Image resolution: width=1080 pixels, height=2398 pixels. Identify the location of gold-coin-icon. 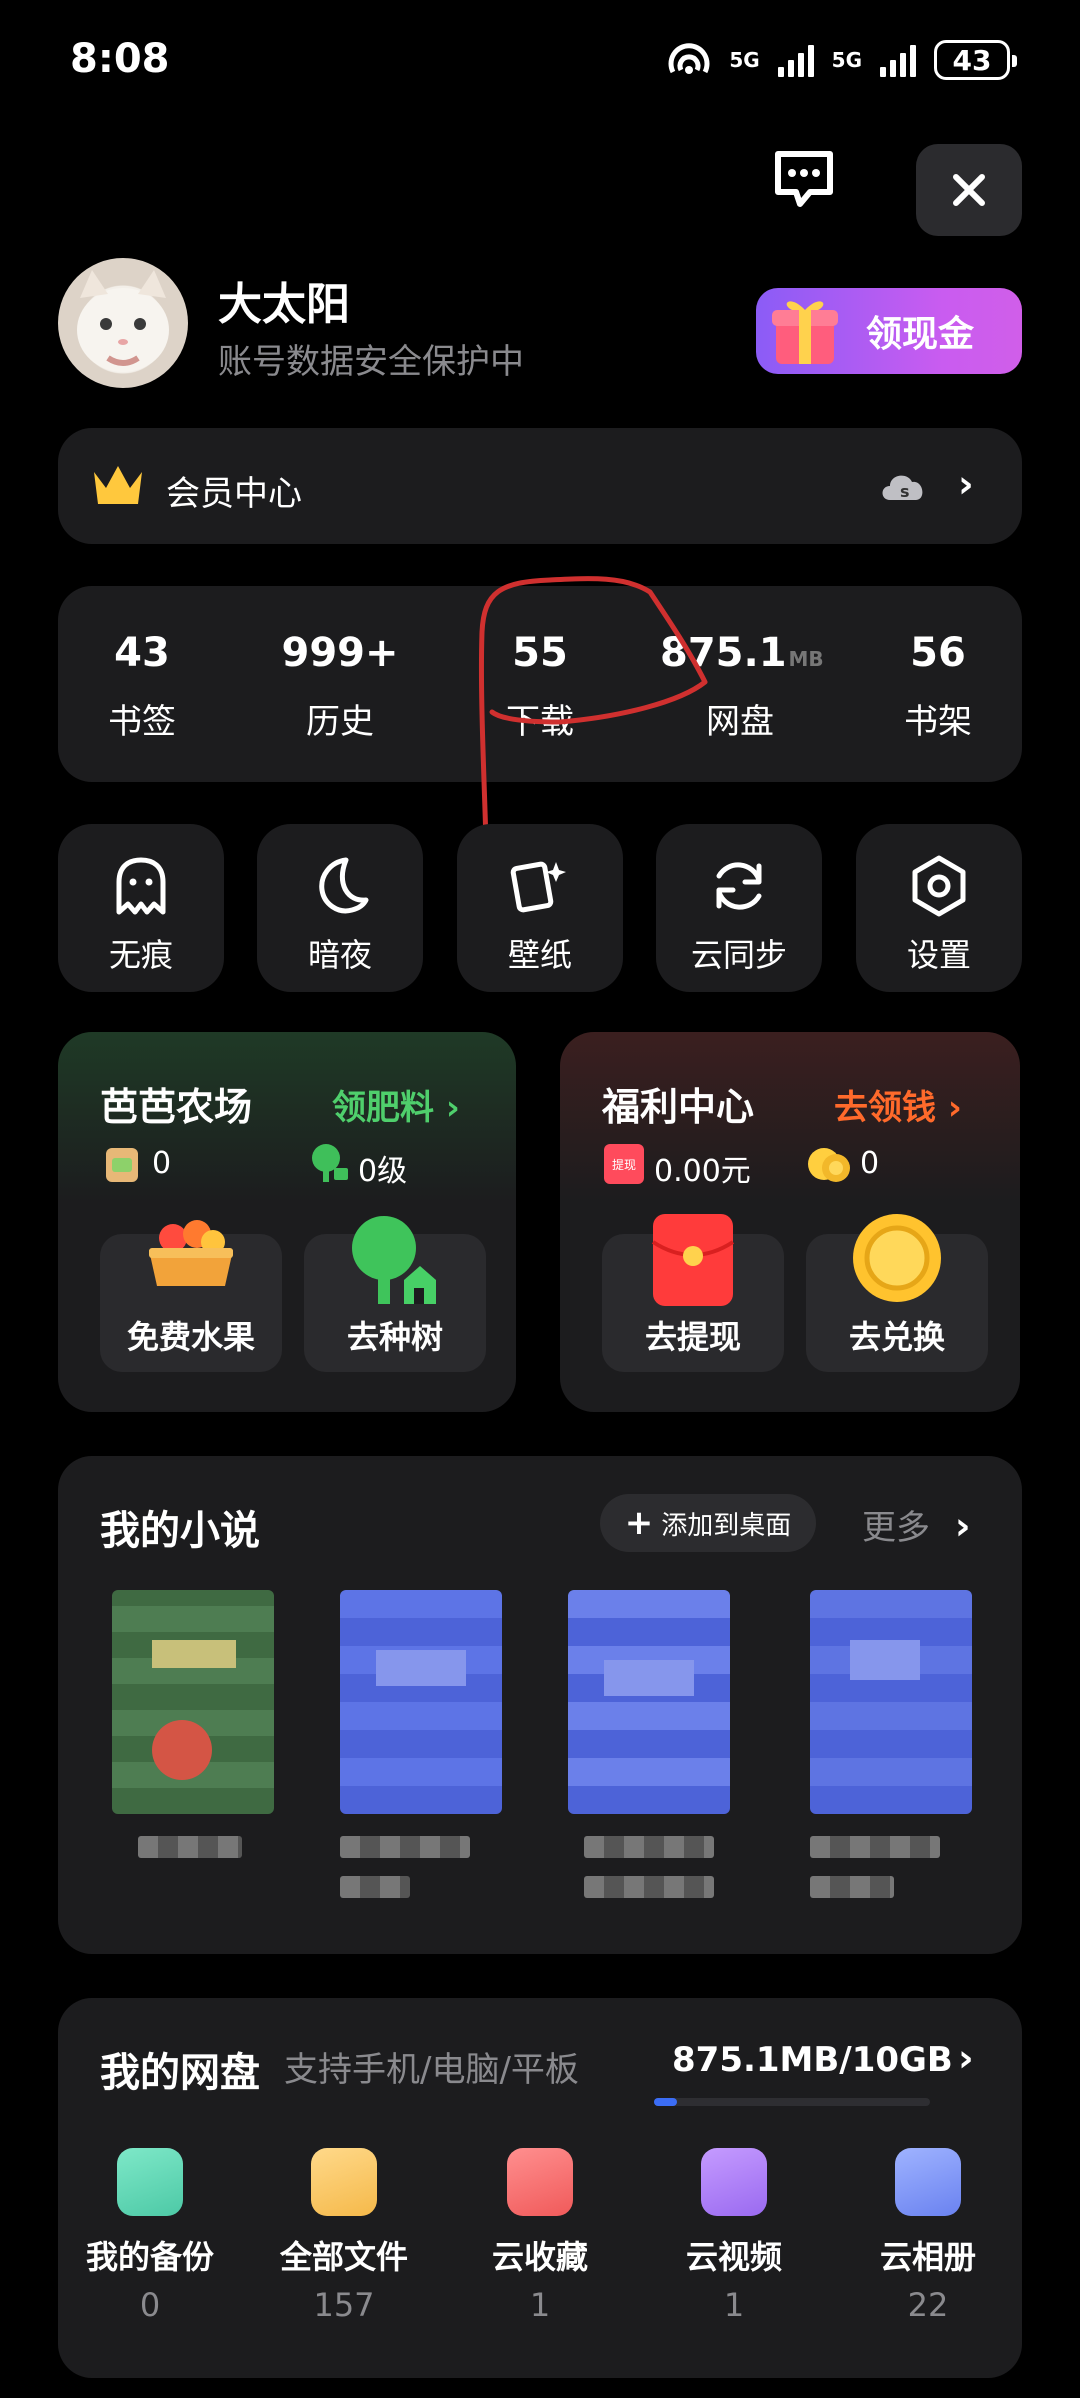
(897, 1258).